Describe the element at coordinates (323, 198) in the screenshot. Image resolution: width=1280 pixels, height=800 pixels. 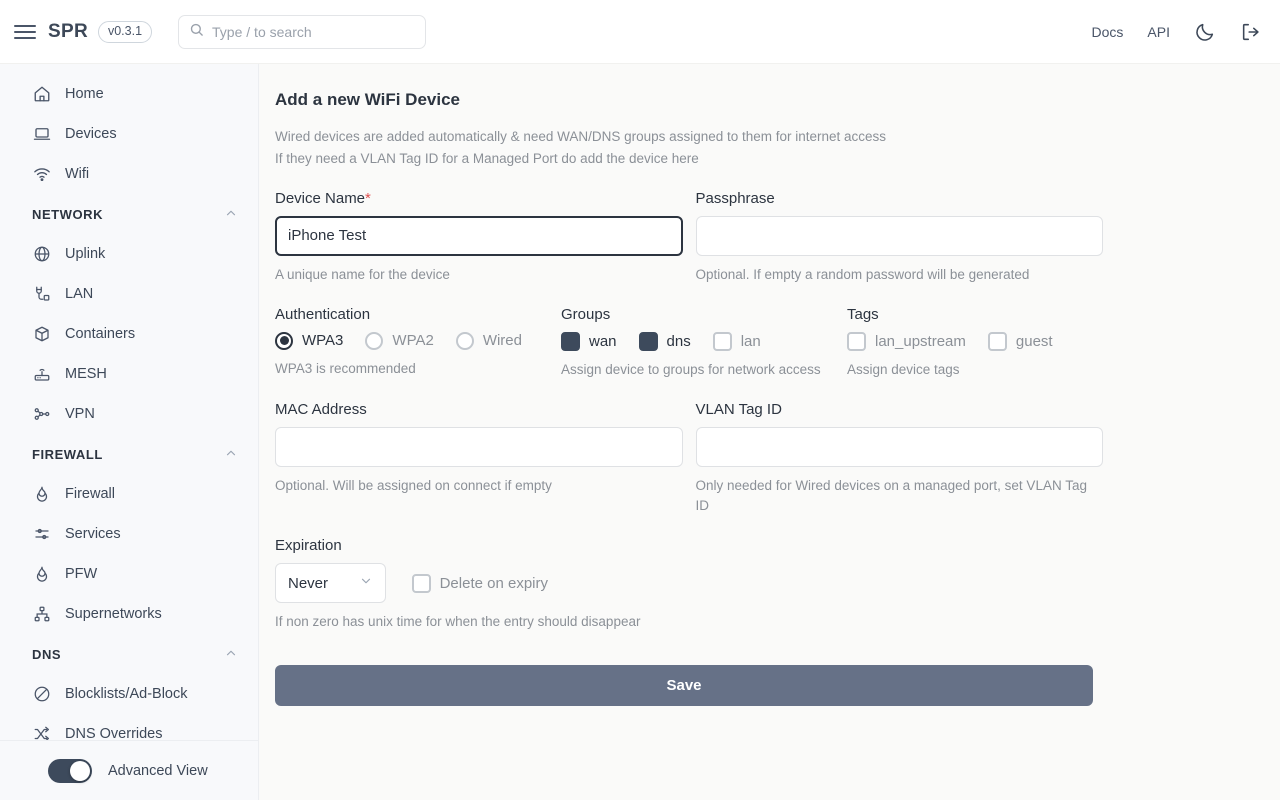
I see `device-name-label: Device Name*` at that location.